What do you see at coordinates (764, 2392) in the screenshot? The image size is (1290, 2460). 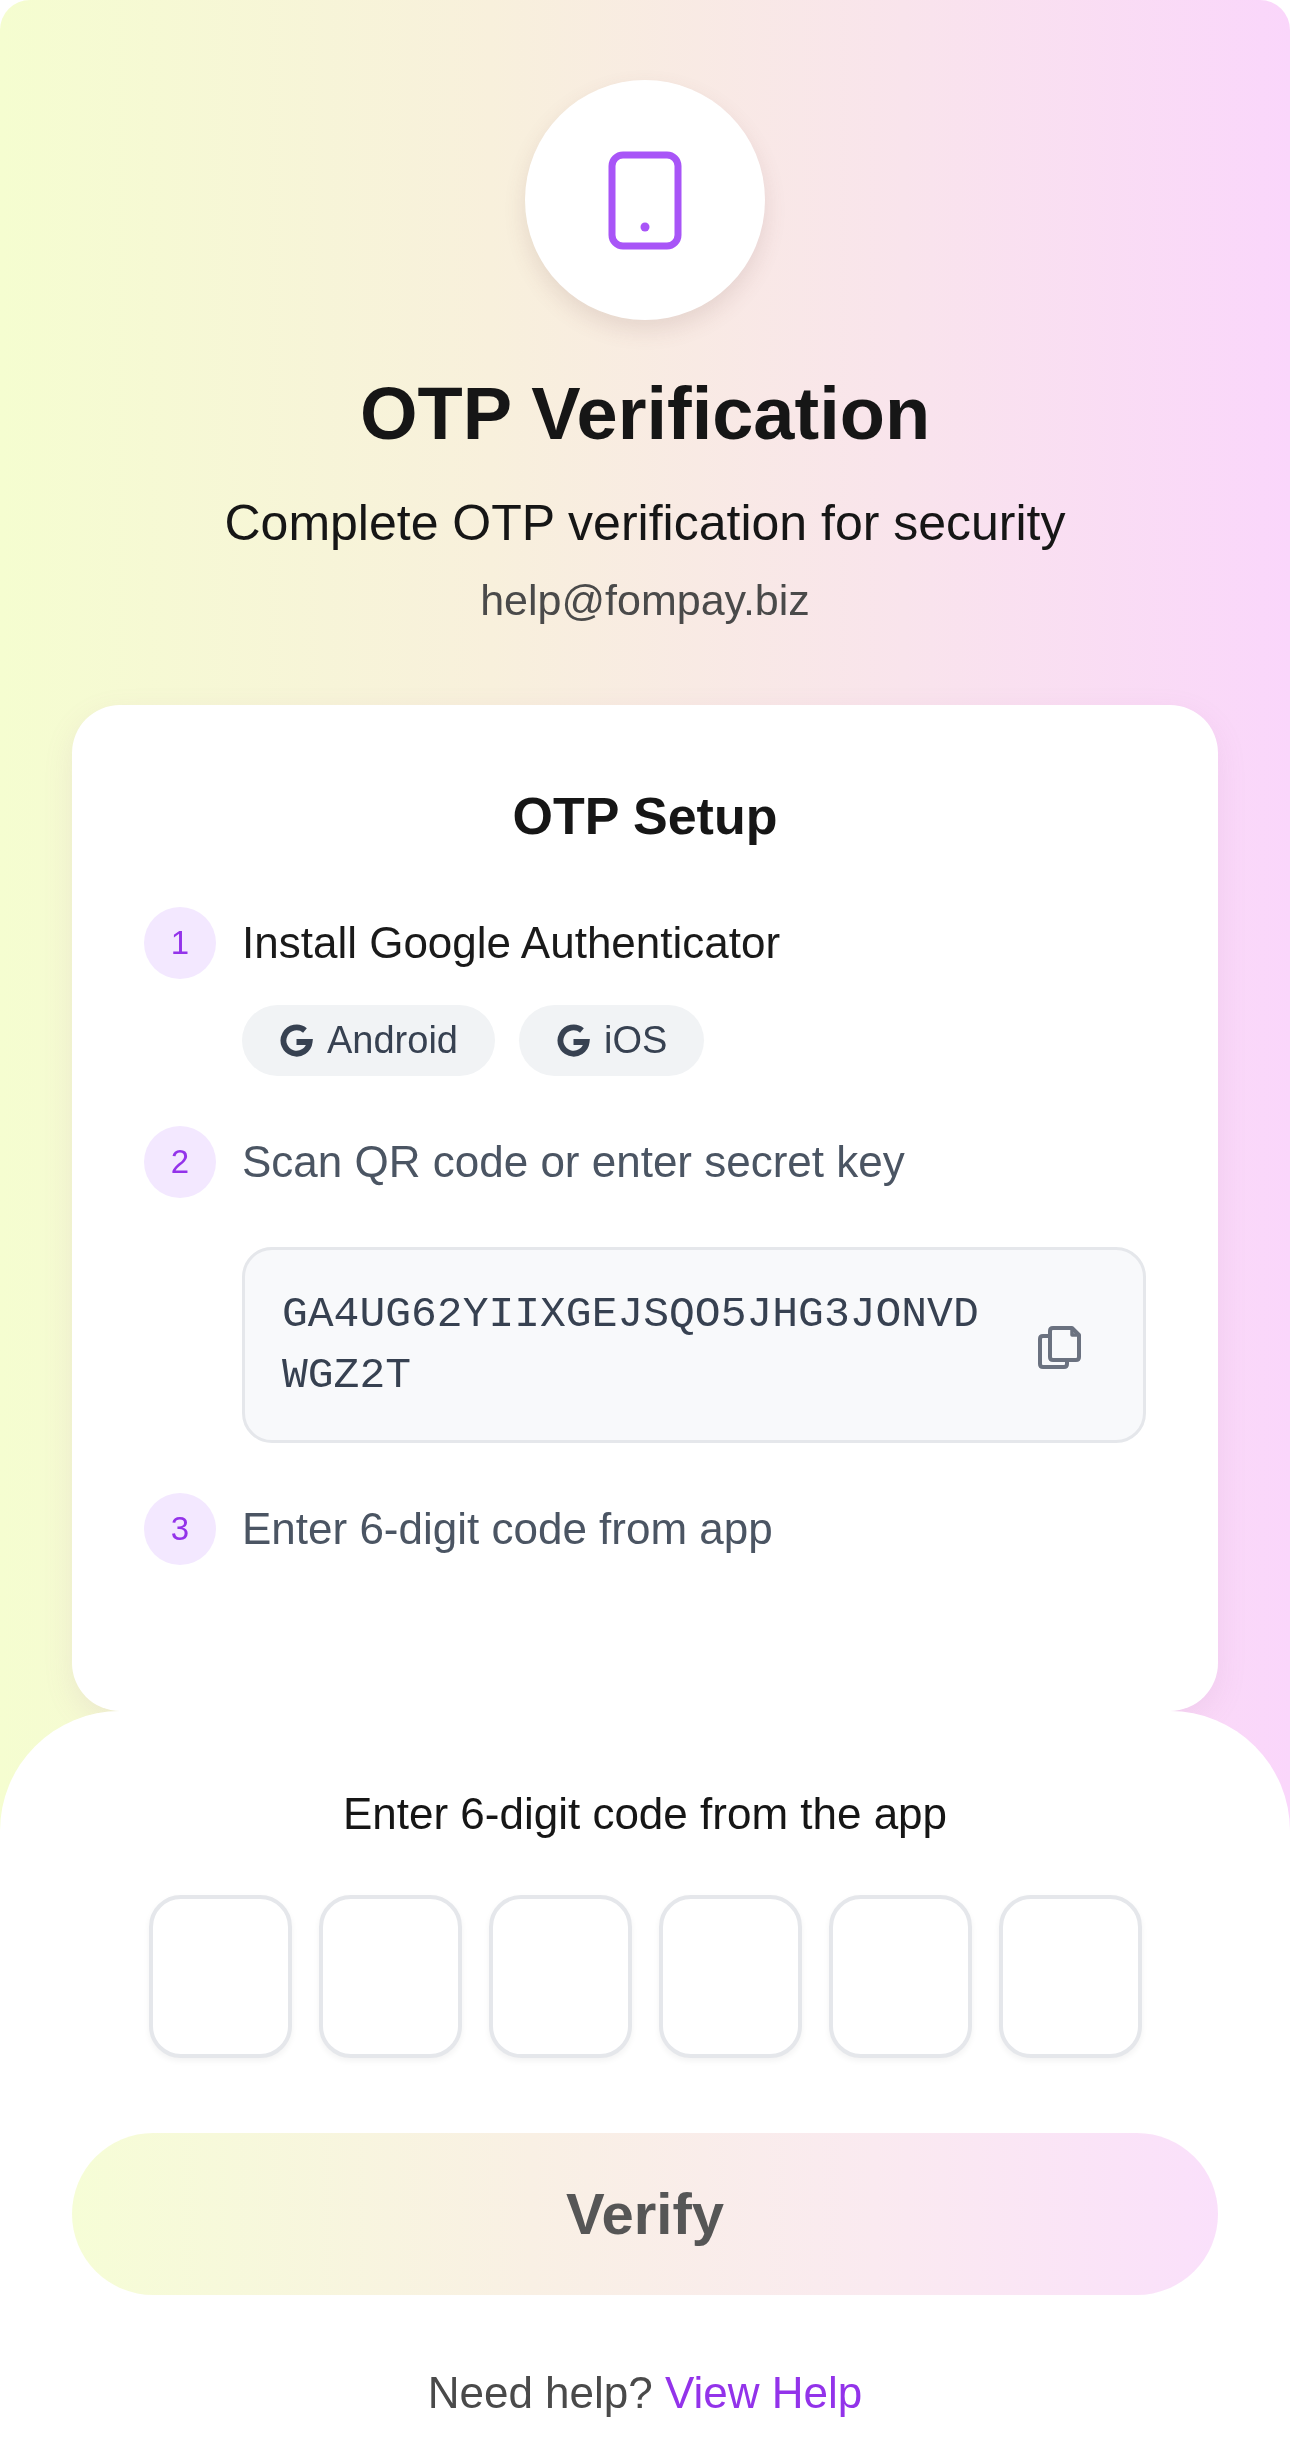 I see `view-help-link: View Help` at bounding box center [764, 2392].